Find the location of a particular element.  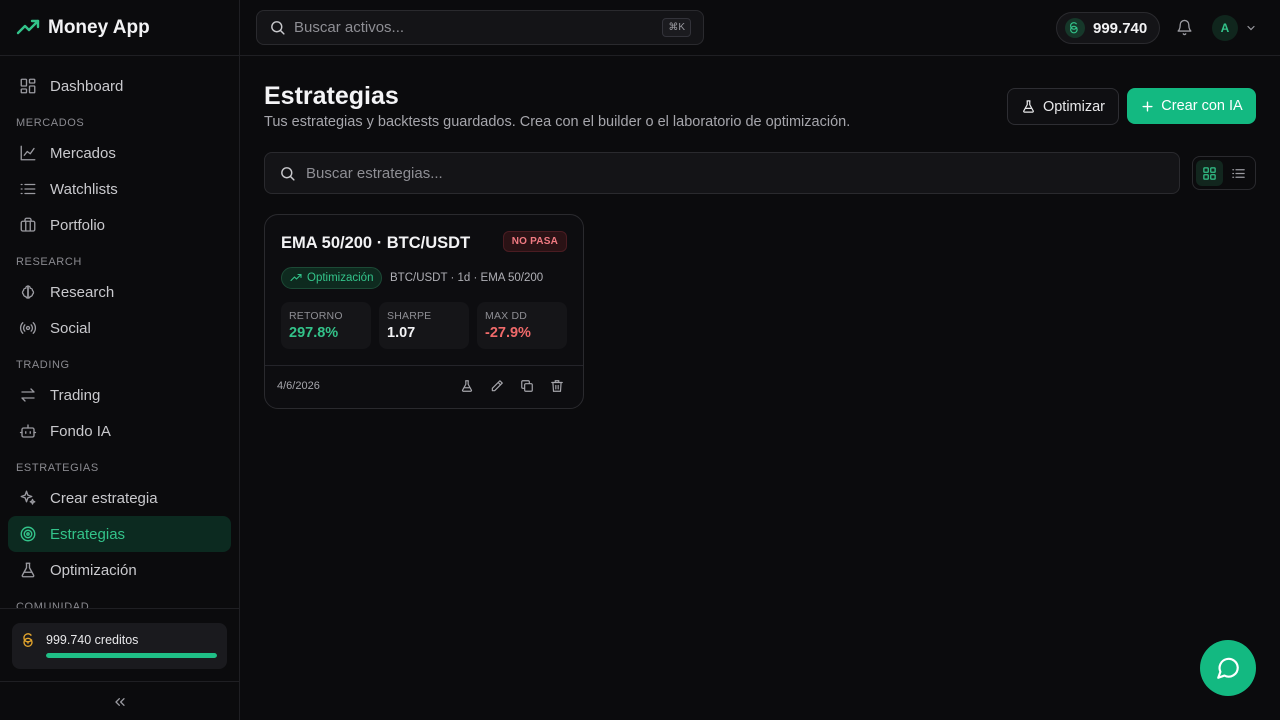

collapse-sidebar-button is located at coordinates (119, 700).